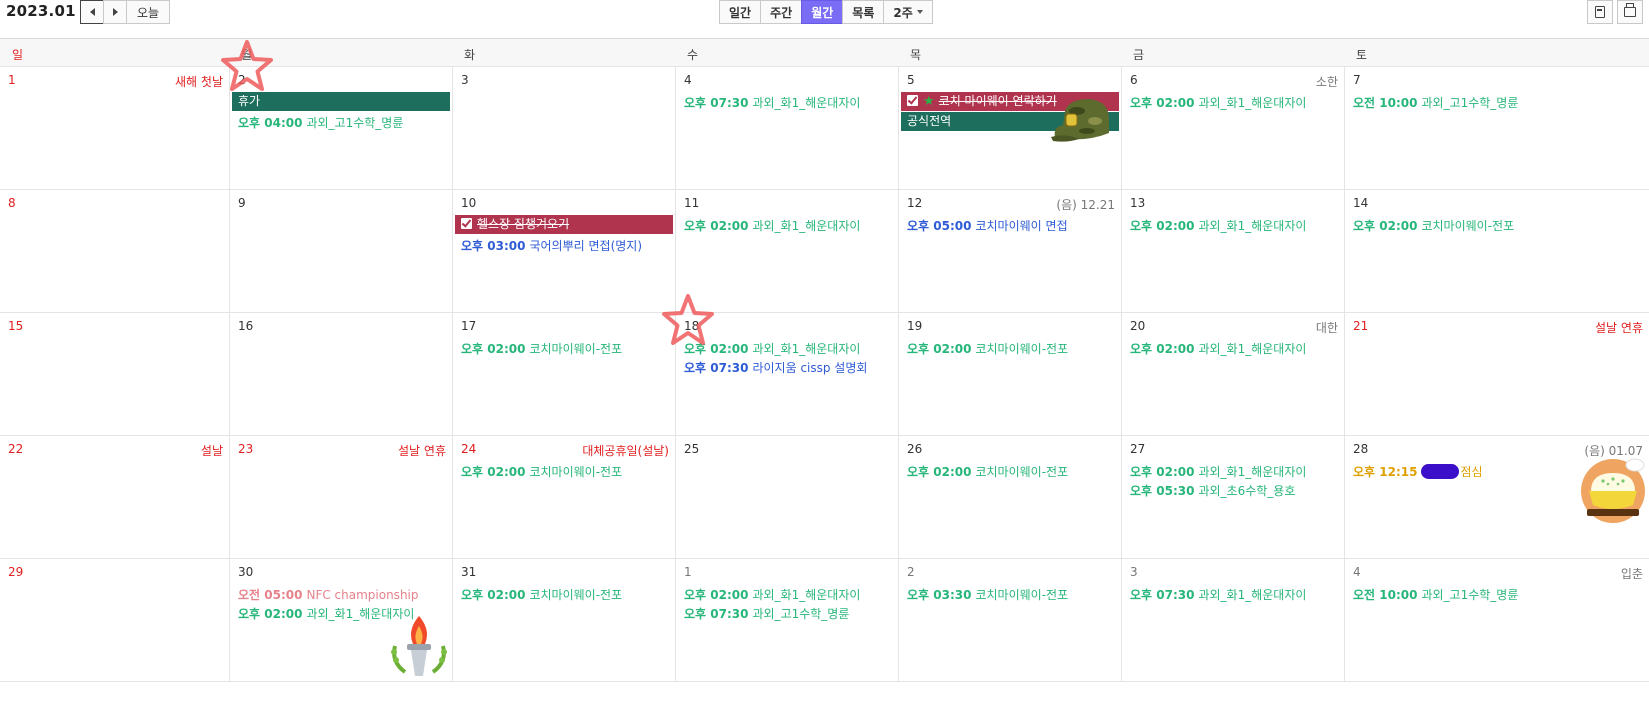  I want to click on print-button, so click(1630, 12).